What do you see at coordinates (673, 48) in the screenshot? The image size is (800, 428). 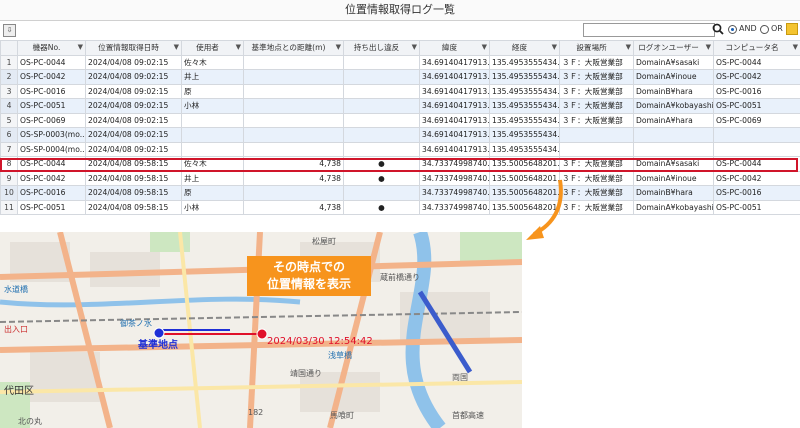 I see `column-header: ログオンユーザー ▼` at bounding box center [673, 48].